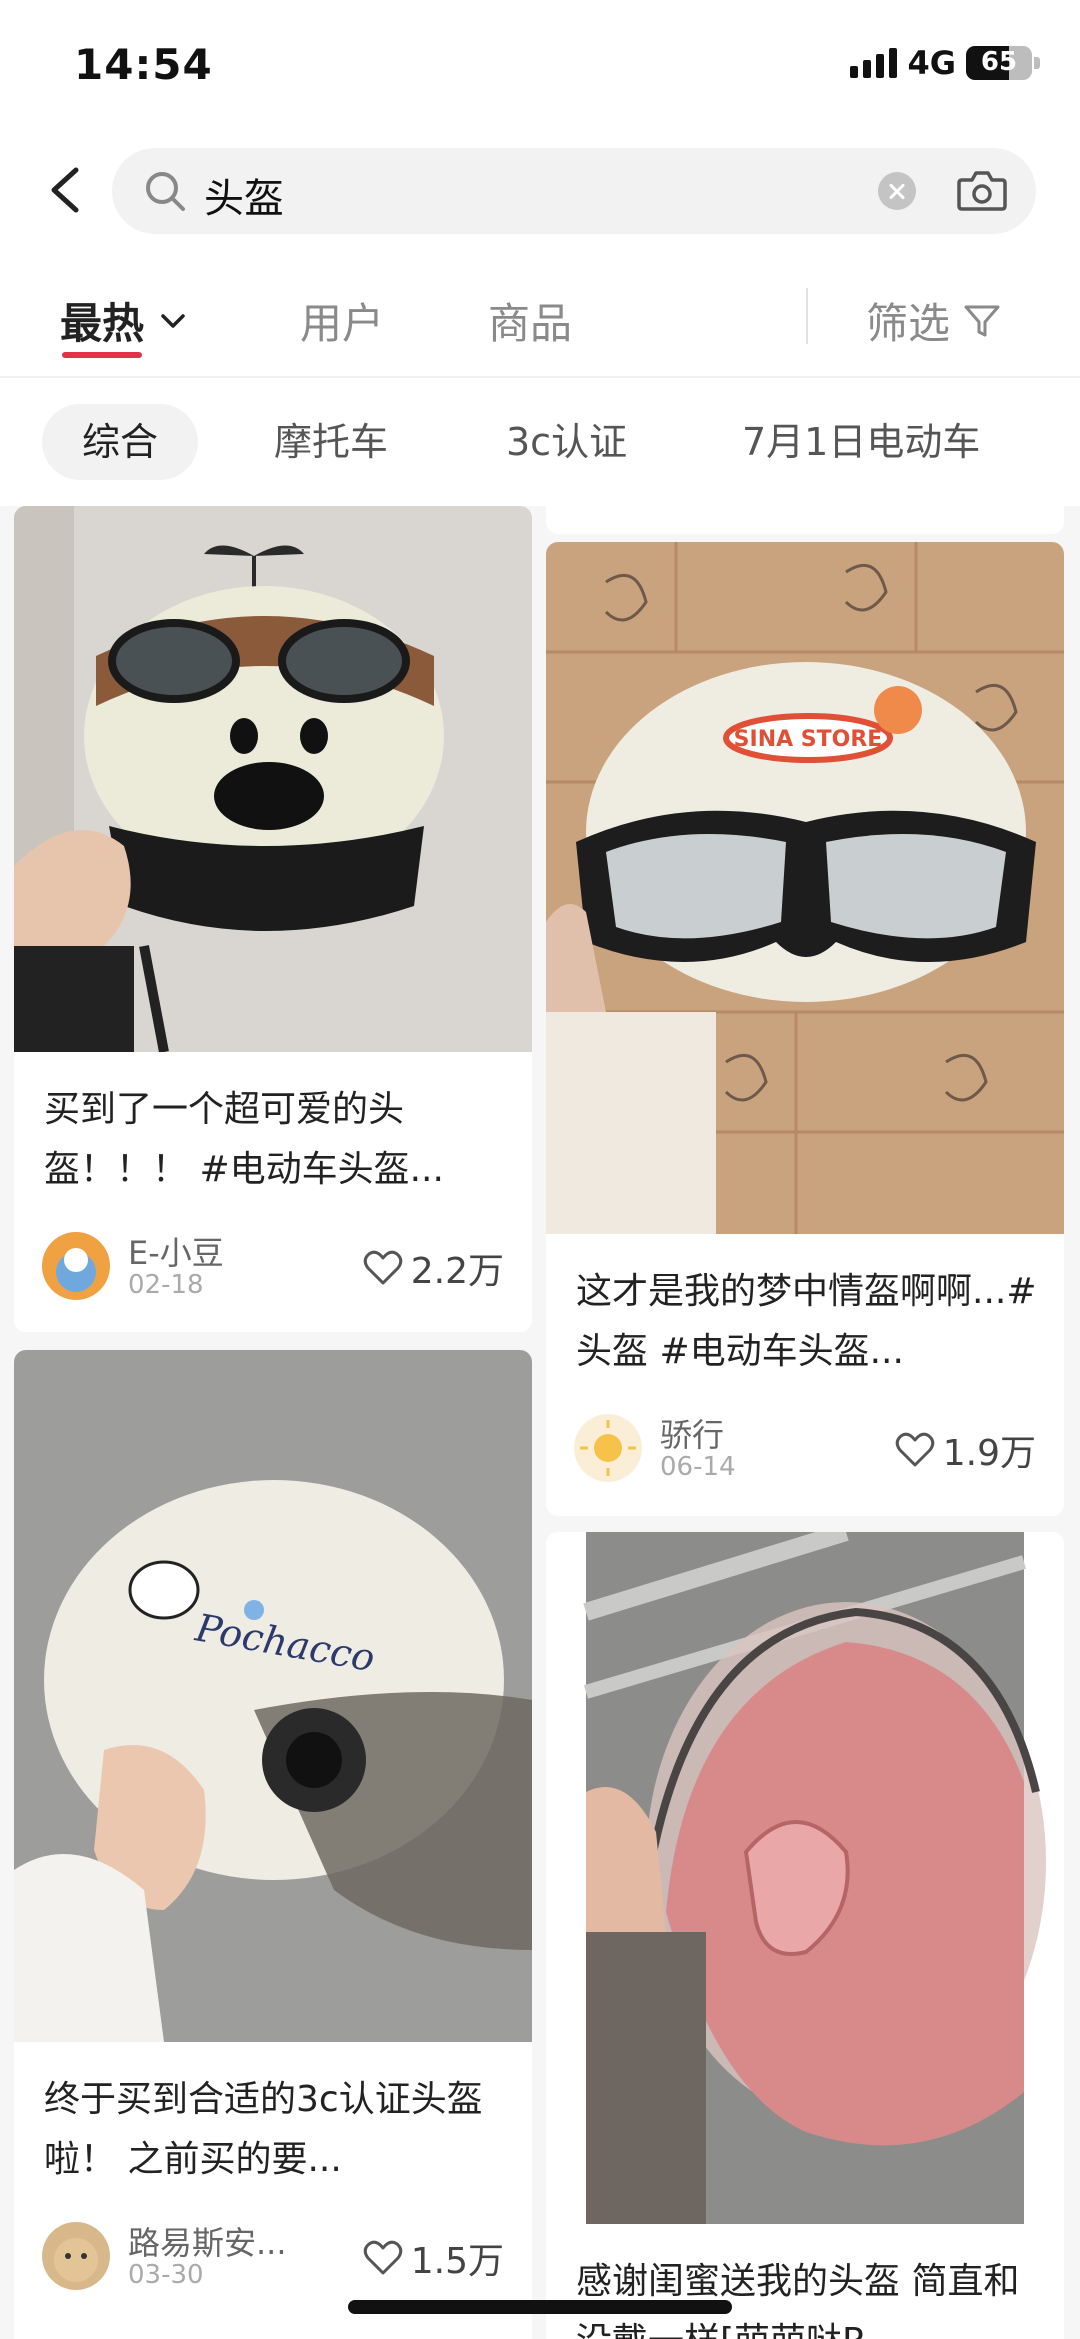  Describe the element at coordinates (1037, 63) in the screenshot. I see `battery-cap` at that location.